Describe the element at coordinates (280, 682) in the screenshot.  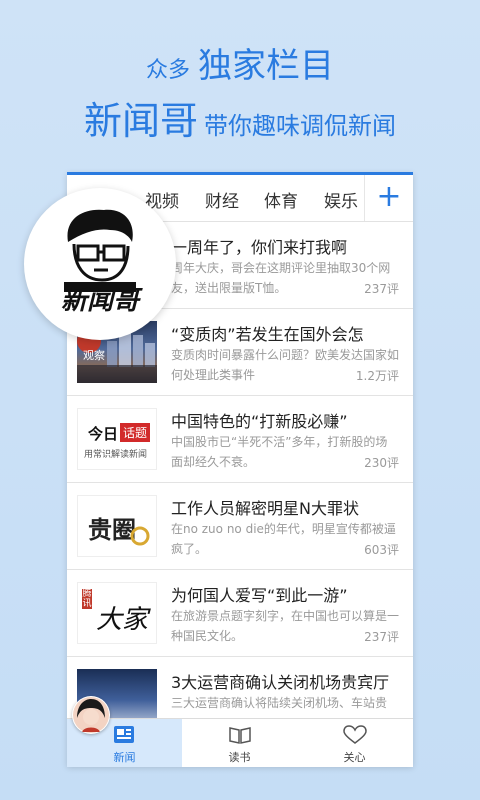
I see `article-title: 3大运营商确认关闭机场贵宾厅` at that location.